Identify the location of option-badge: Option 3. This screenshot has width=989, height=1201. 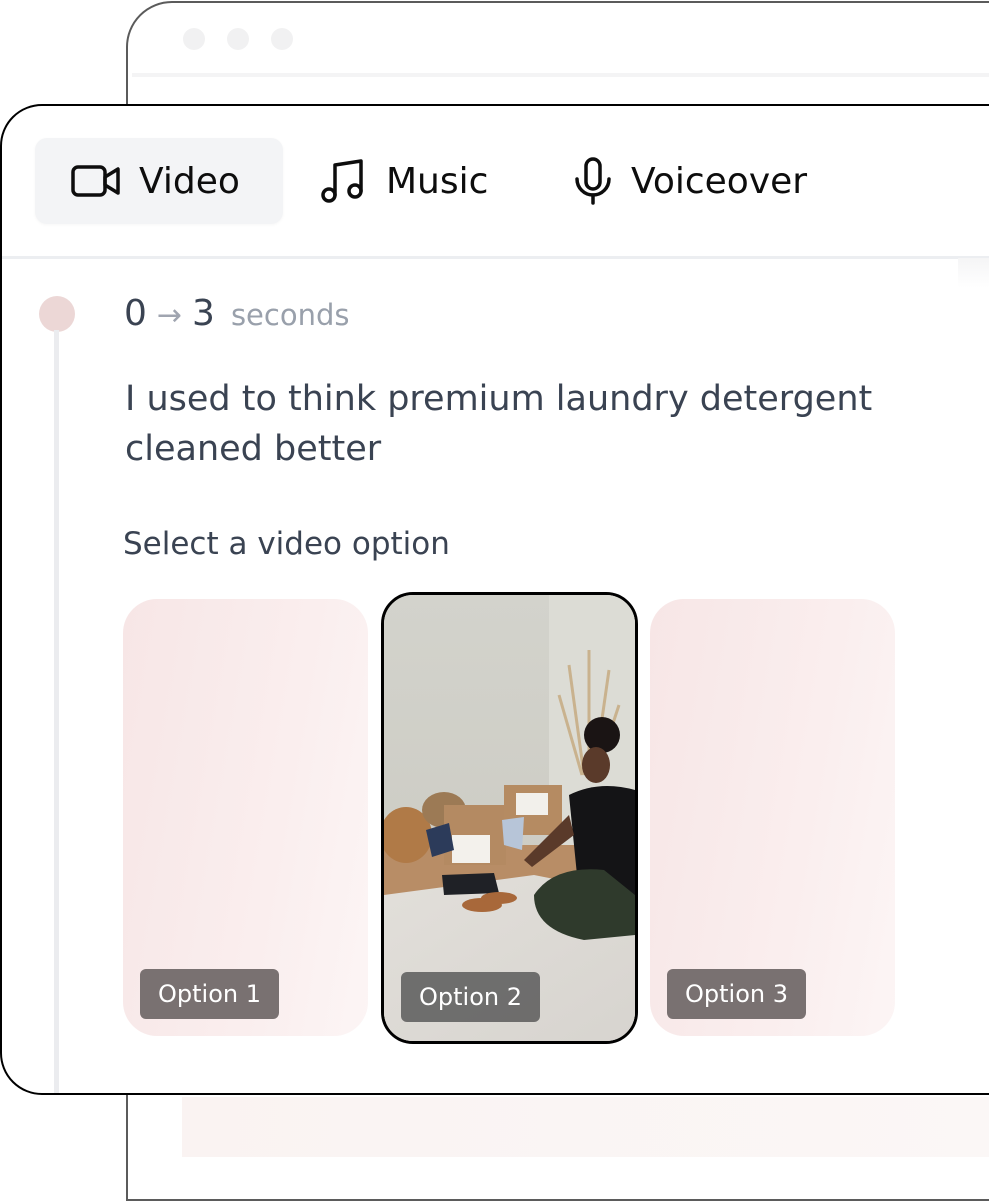
(736, 994).